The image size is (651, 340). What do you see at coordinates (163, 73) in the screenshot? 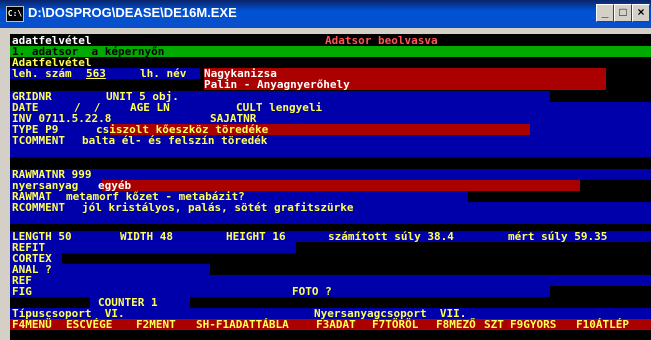
I see `lh-label: lh. név` at bounding box center [163, 73].